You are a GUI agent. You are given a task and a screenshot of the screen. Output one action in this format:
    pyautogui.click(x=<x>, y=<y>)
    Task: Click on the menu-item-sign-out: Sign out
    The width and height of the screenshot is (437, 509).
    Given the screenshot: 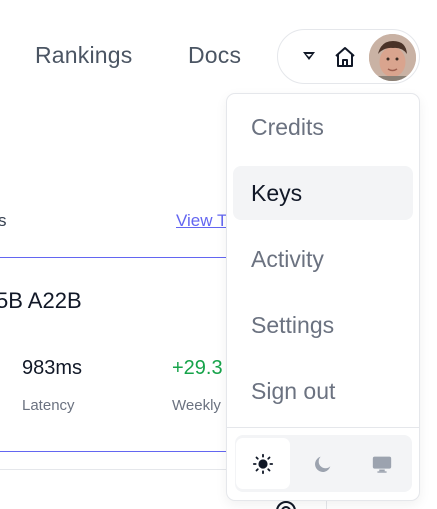 What is the action you would take?
    pyautogui.click(x=323, y=391)
    